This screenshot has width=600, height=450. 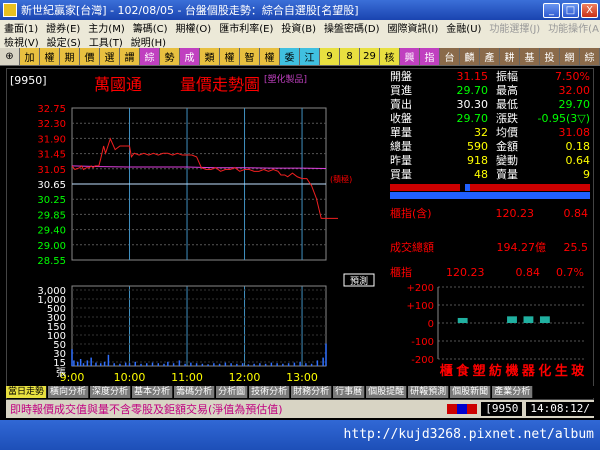 I want to click on index-value: 120.23, so click(x=515, y=213).